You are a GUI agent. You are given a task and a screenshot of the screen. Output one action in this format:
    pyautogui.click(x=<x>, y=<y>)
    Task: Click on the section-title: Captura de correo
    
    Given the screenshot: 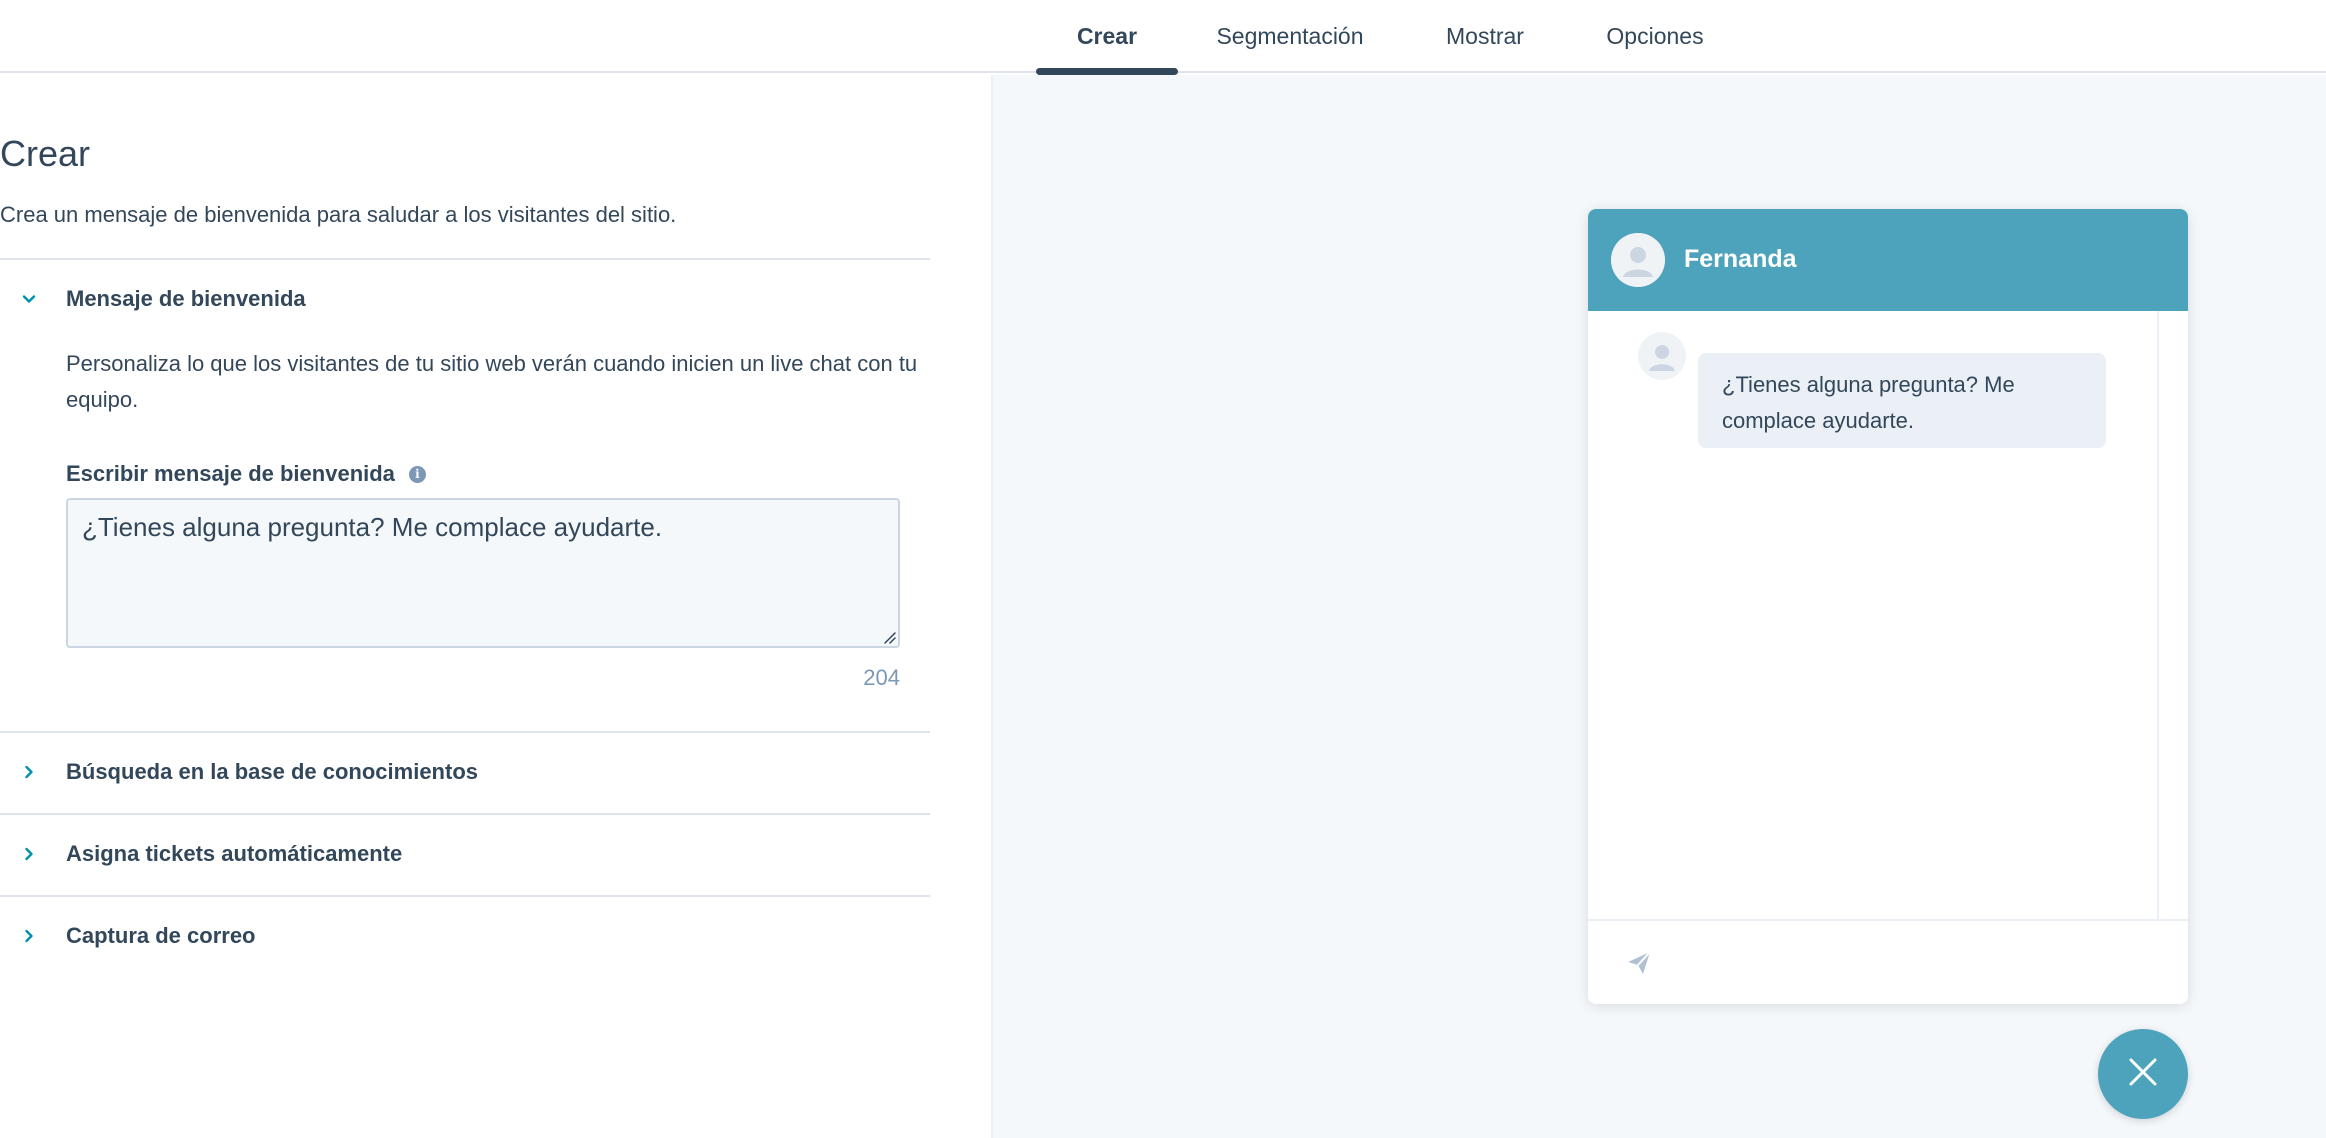 What is the action you would take?
    pyautogui.click(x=161, y=935)
    